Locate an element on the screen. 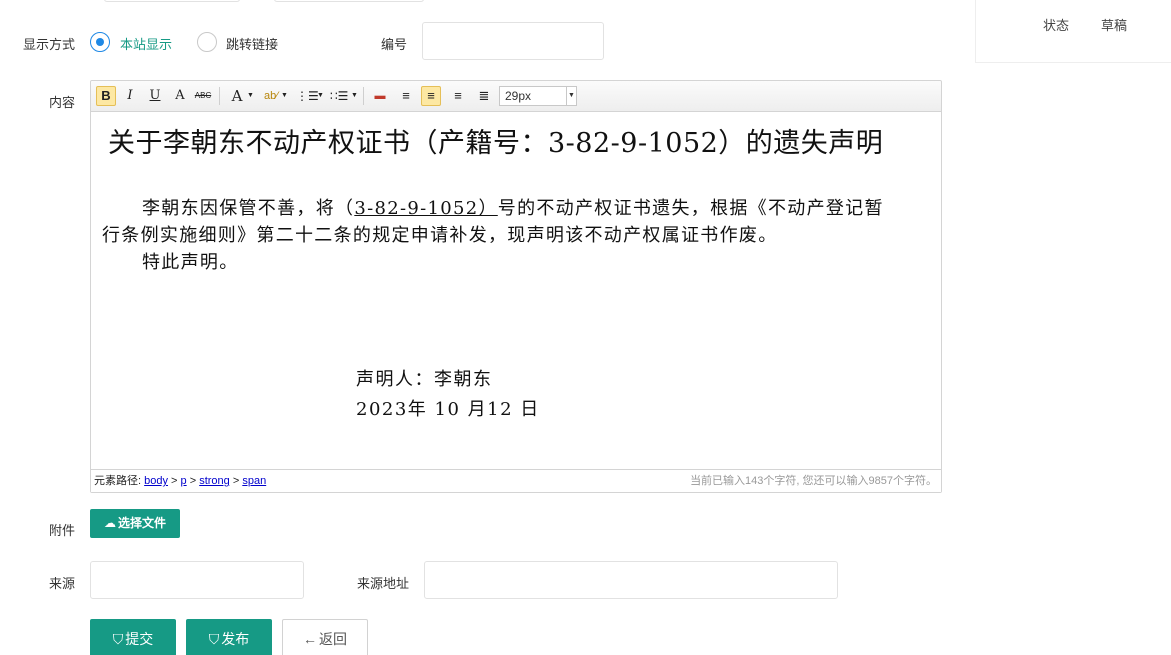 The height and width of the screenshot is (655, 1171). font-color-button: A is located at coordinates (237, 96).